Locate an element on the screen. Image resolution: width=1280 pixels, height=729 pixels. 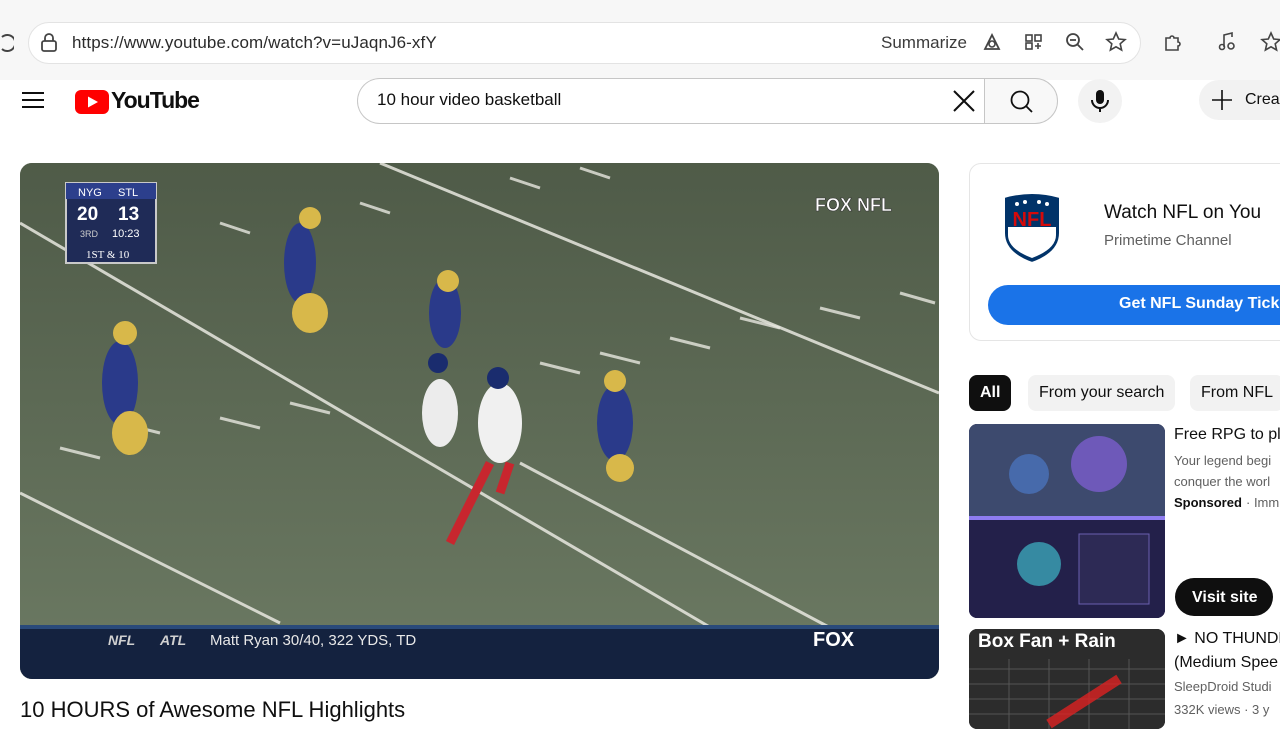
scorebug-quarter: 3RD is located at coordinates (89, 234).